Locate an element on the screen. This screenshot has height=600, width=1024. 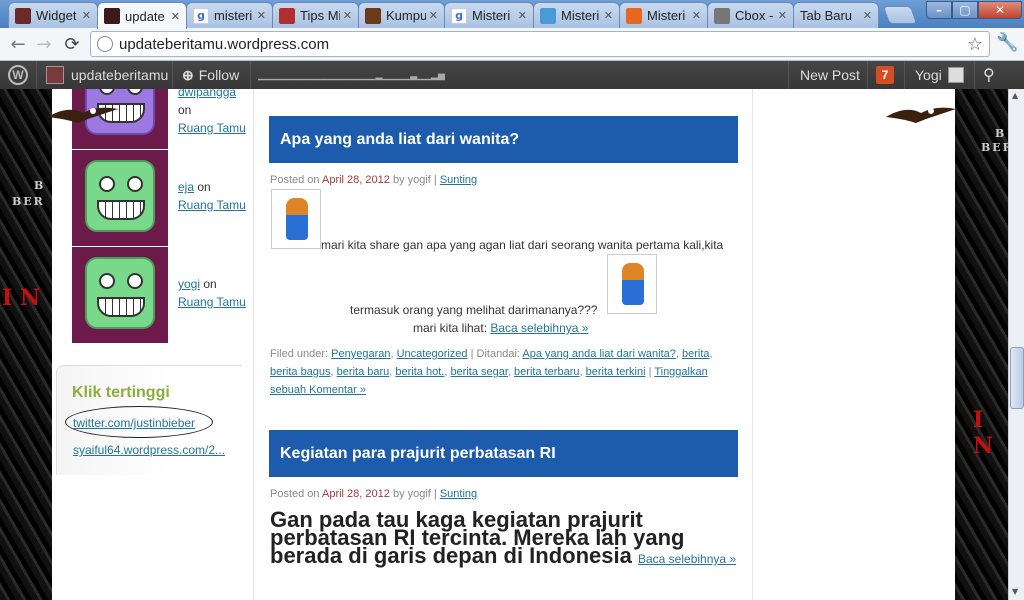
tag-link: berita terkini is located at coordinates (616, 372).